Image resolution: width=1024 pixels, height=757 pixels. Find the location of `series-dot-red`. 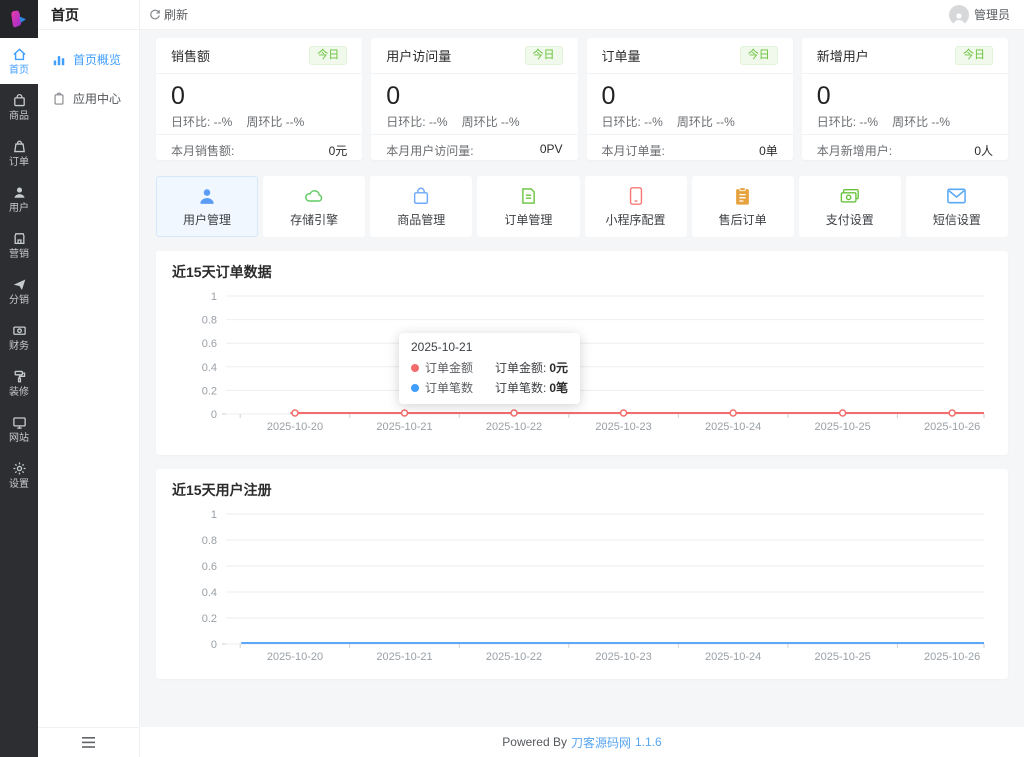

series-dot-red is located at coordinates (415, 367).